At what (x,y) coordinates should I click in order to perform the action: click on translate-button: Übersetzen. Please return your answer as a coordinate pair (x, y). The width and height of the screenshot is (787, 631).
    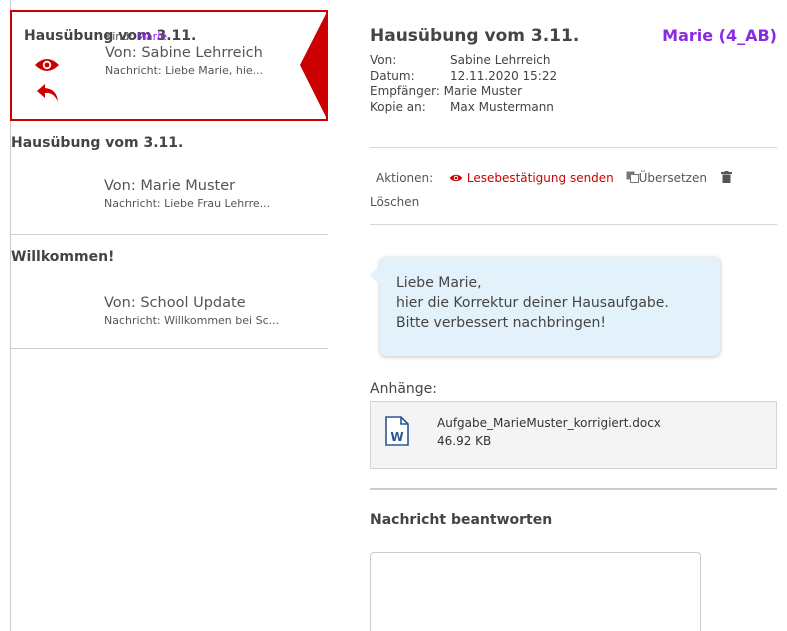
    Looking at the image, I should click on (668, 178).